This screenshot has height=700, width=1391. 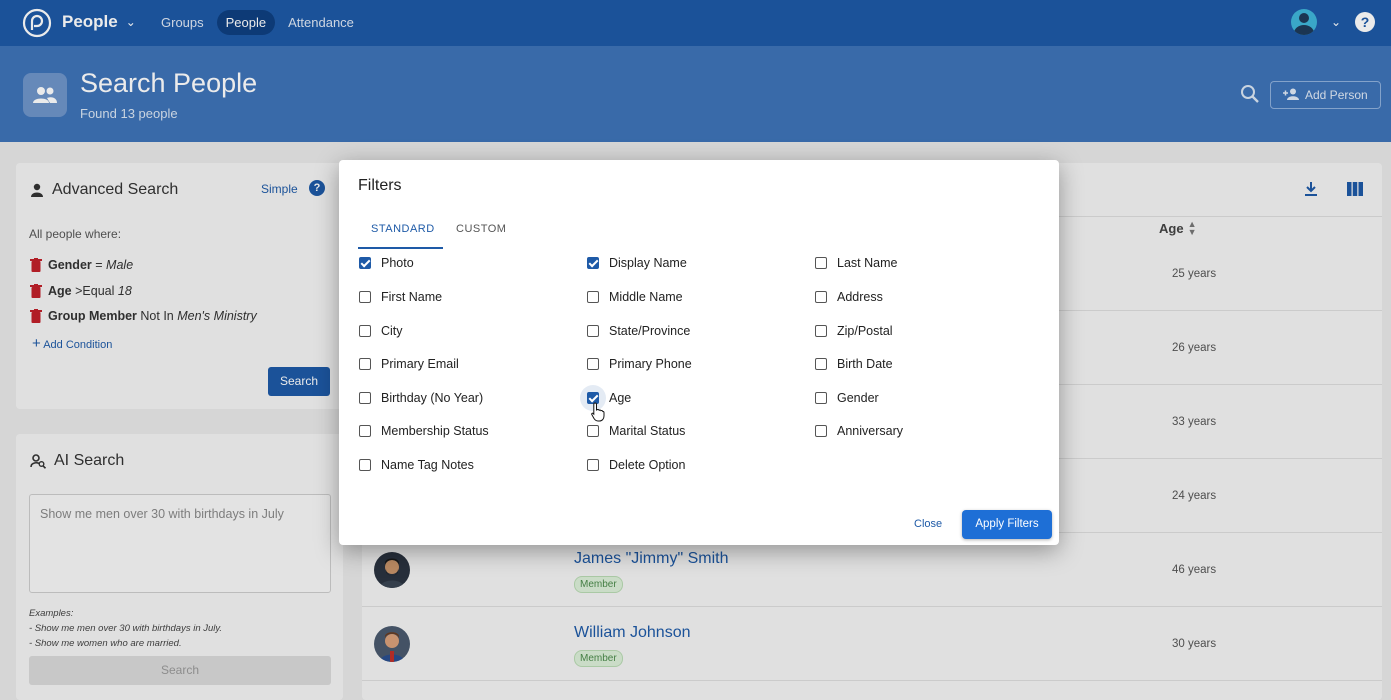 What do you see at coordinates (620, 398) in the screenshot?
I see `filter-option-label: Age` at bounding box center [620, 398].